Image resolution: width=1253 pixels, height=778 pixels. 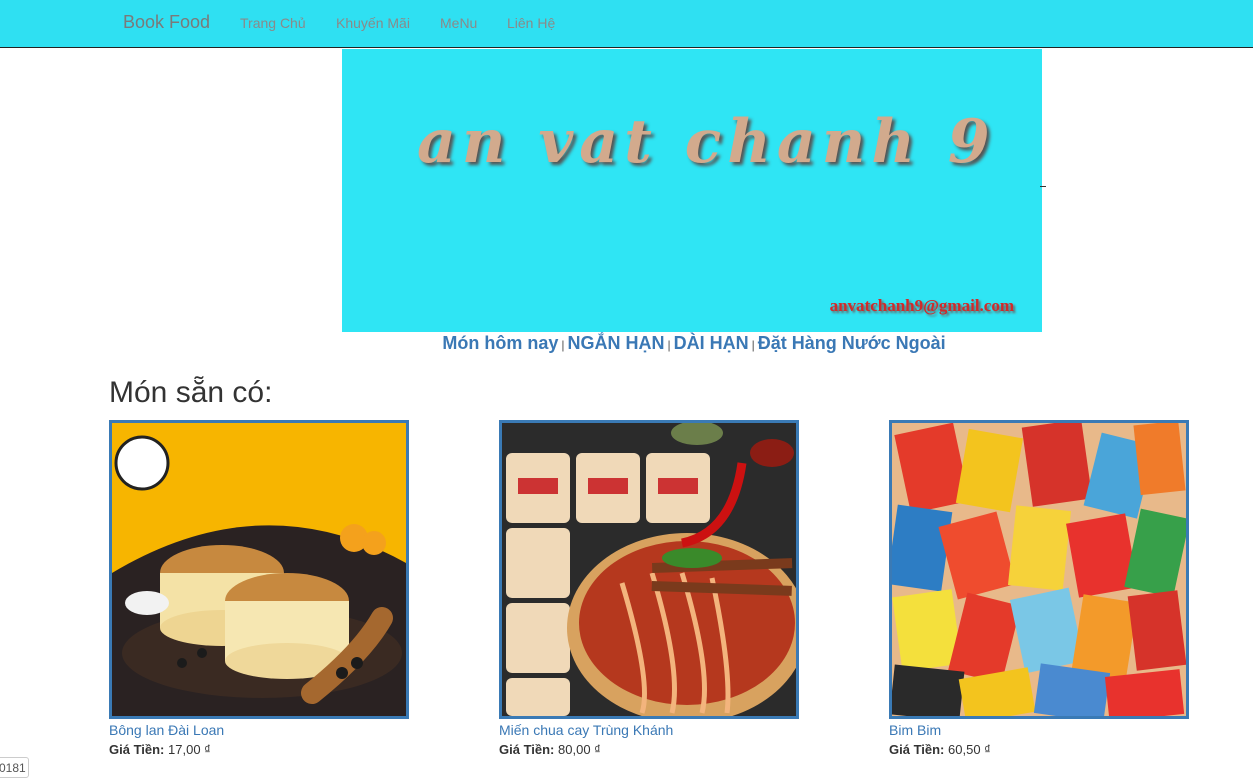 I want to click on product-name-link: Bông lan Đài Loan, so click(x=259, y=730).